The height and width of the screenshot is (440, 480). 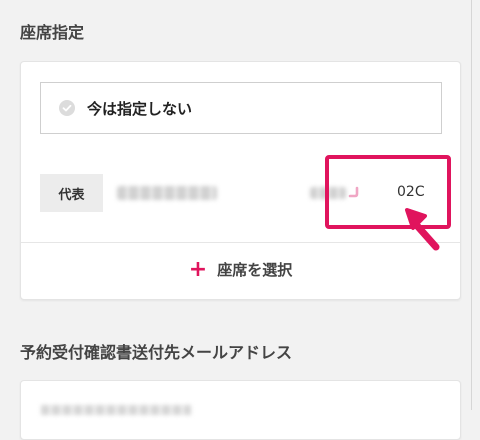 What do you see at coordinates (167, 193) in the screenshot?
I see `passenger-name-redacted` at bounding box center [167, 193].